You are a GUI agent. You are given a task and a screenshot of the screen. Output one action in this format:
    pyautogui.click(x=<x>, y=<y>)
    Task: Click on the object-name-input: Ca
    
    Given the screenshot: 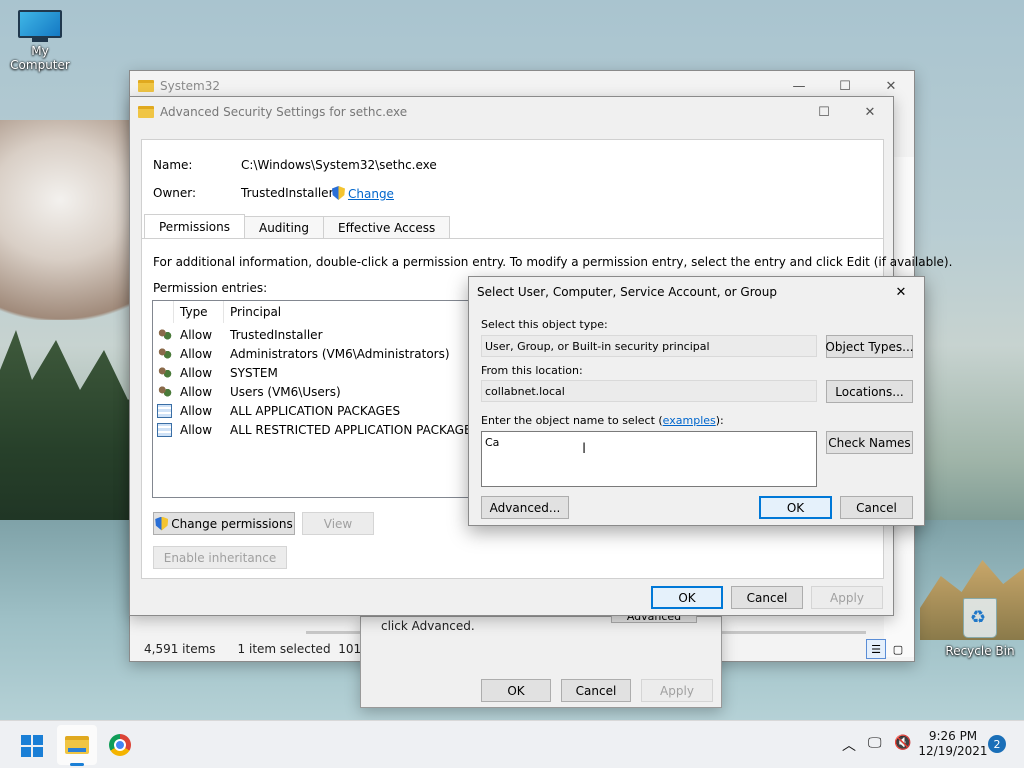 What is the action you would take?
    pyautogui.click(x=649, y=459)
    